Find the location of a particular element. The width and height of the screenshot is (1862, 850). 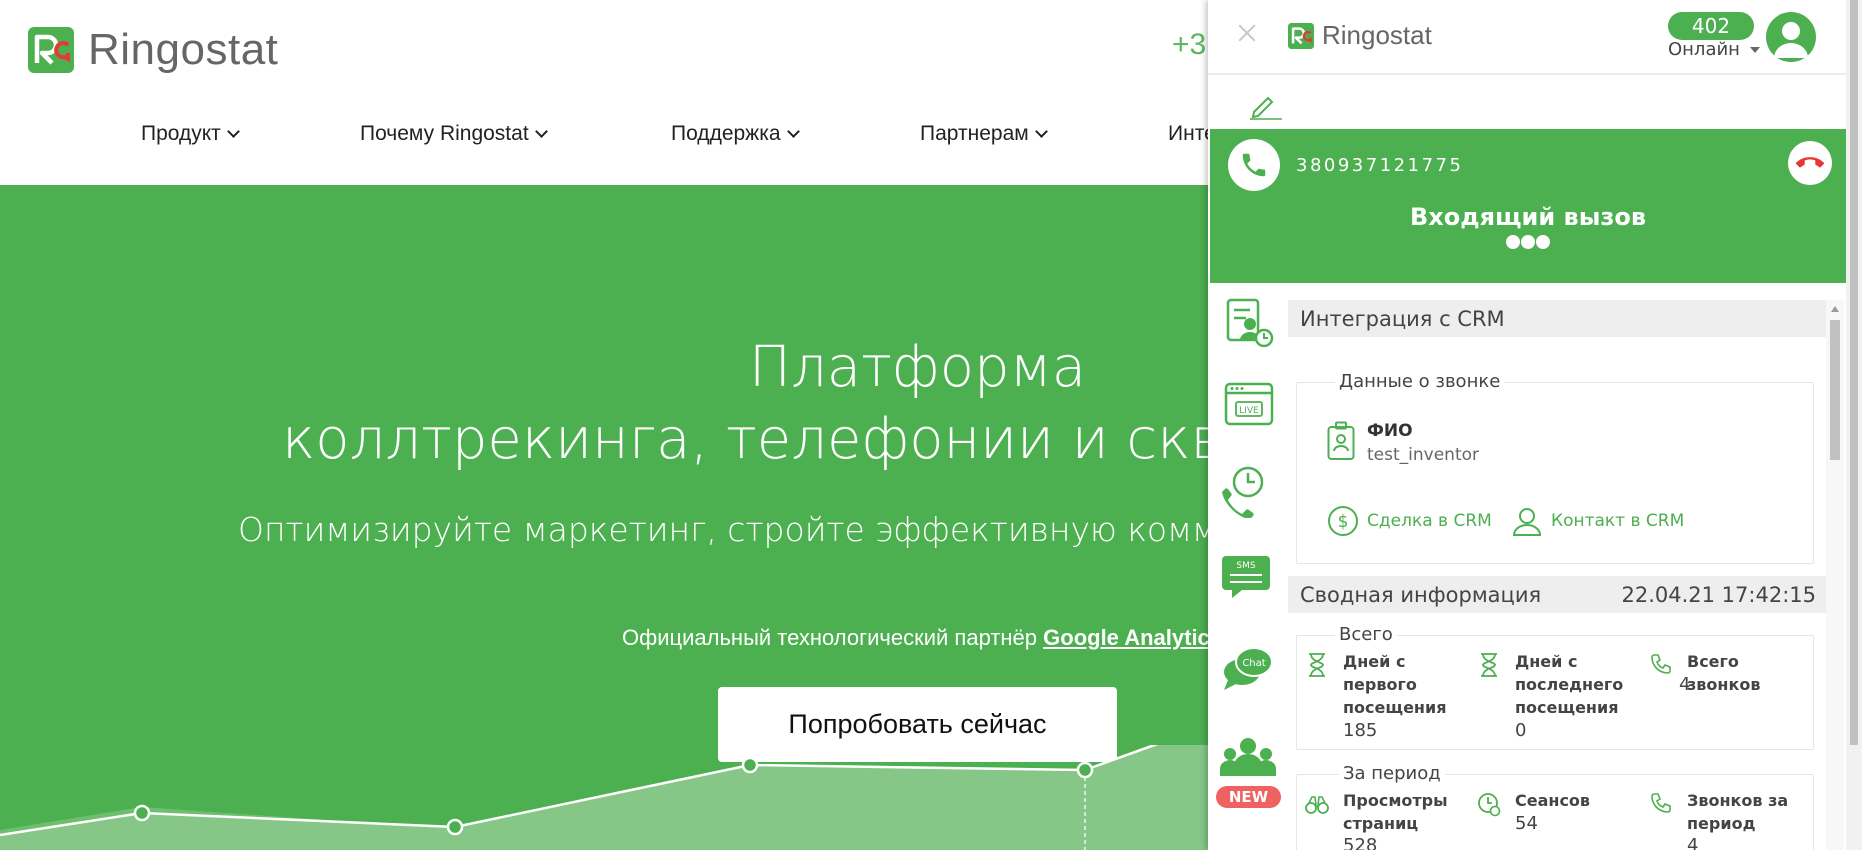

widget-topbar: Ringostat 402 Онлайн is located at coordinates (1528, 37).